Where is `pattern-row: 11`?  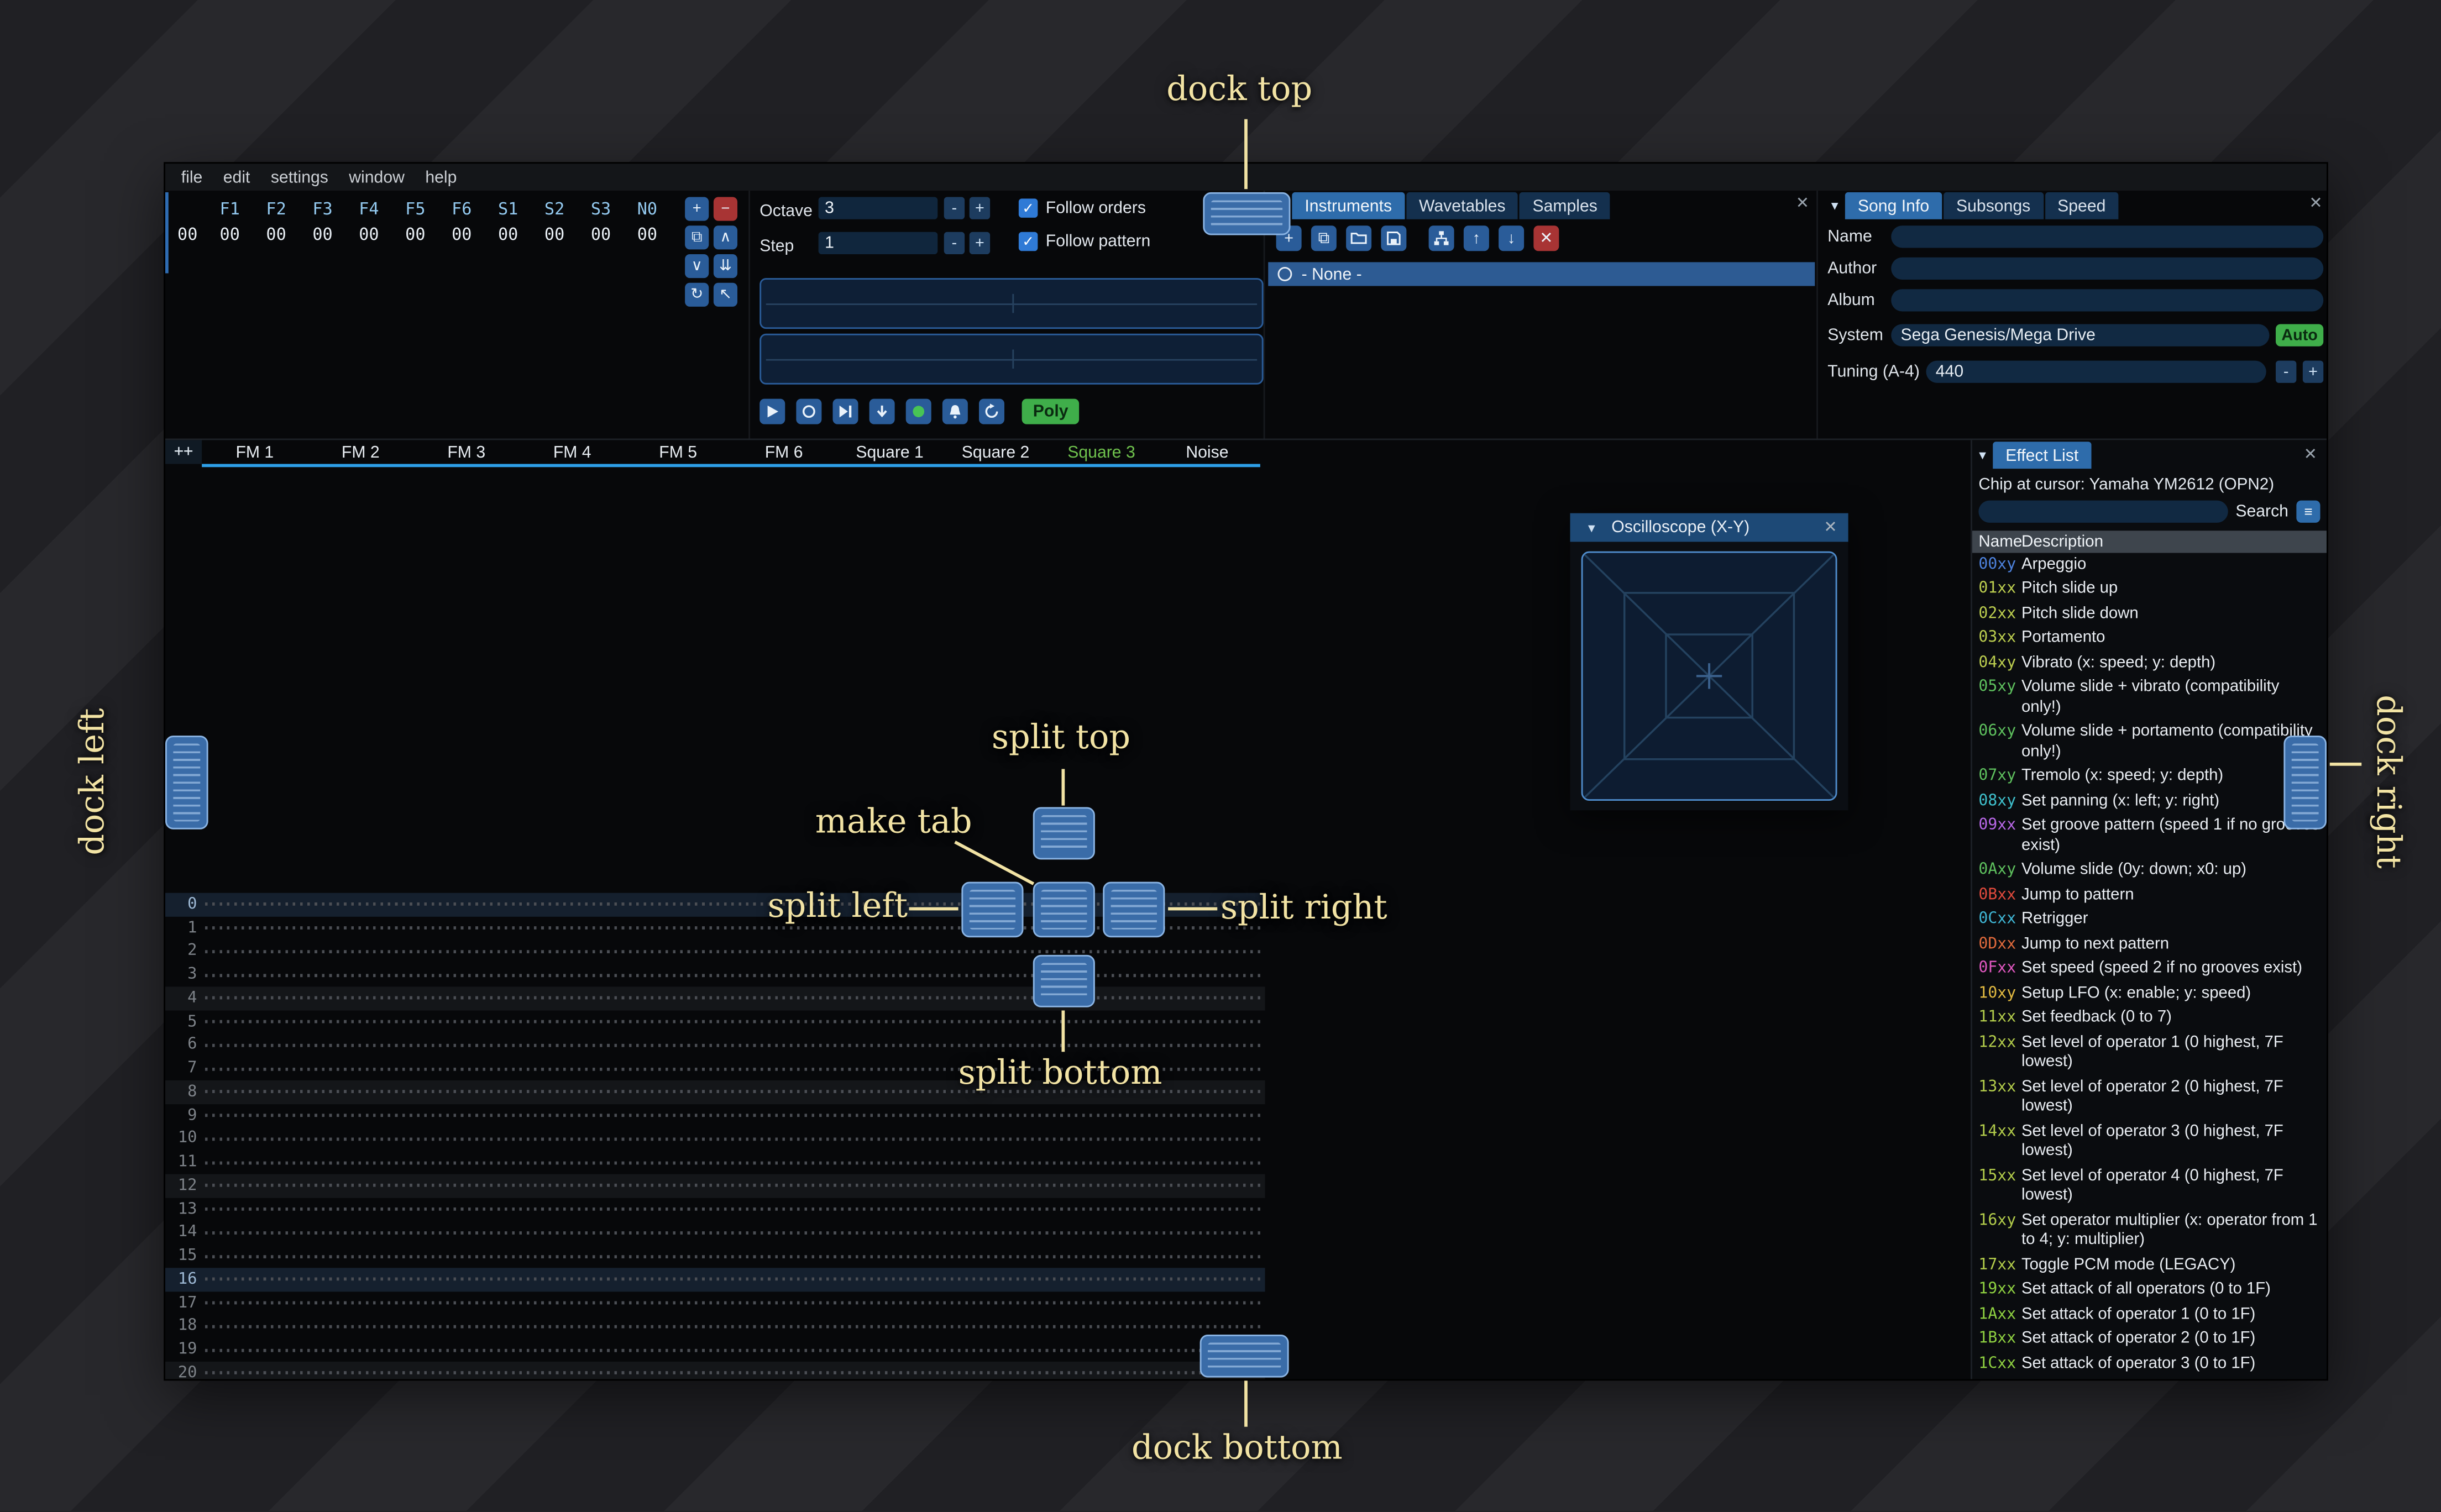 pattern-row: 11 is located at coordinates (715, 1162).